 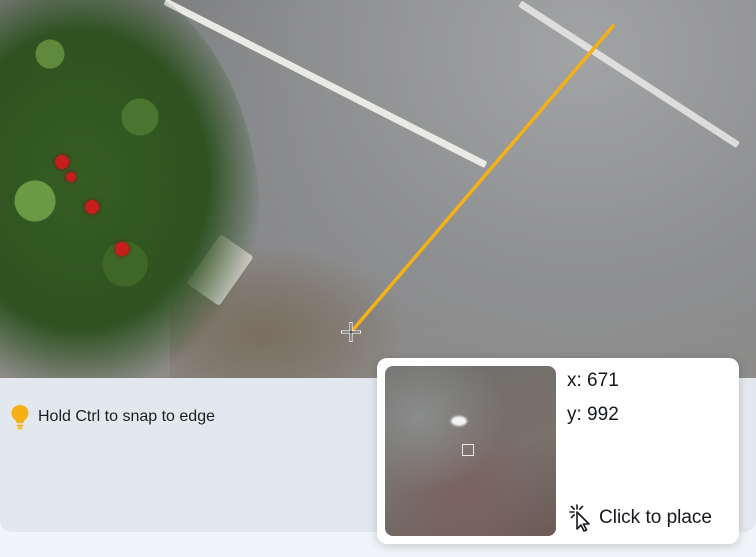 I want to click on click-to-place-hint: Click to place, so click(x=639, y=518).